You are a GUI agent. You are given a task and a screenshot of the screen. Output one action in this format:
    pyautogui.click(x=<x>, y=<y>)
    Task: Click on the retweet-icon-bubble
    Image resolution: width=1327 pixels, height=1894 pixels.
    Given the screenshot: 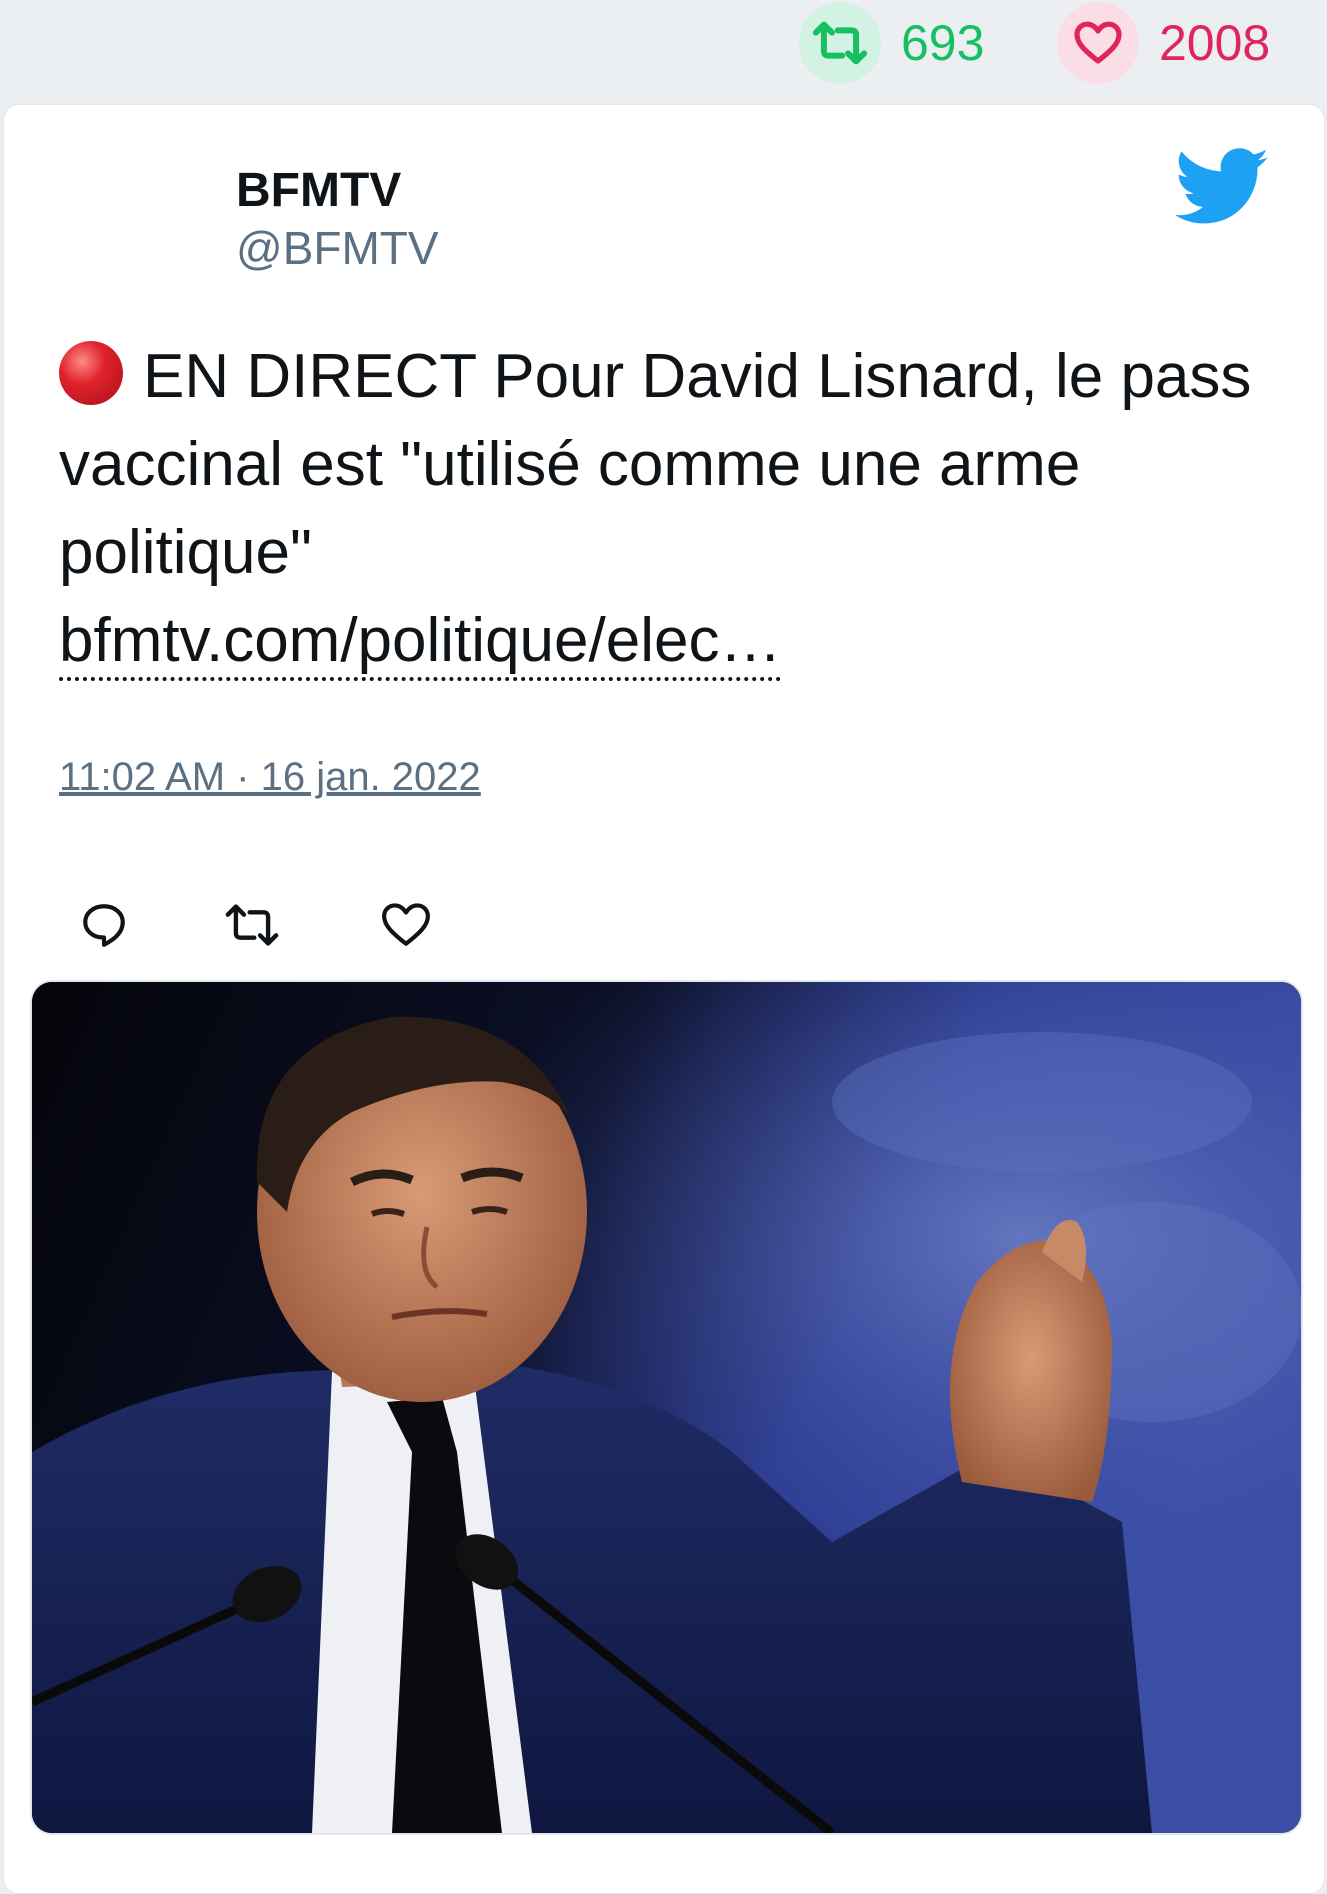 What is the action you would take?
    pyautogui.click(x=840, y=43)
    